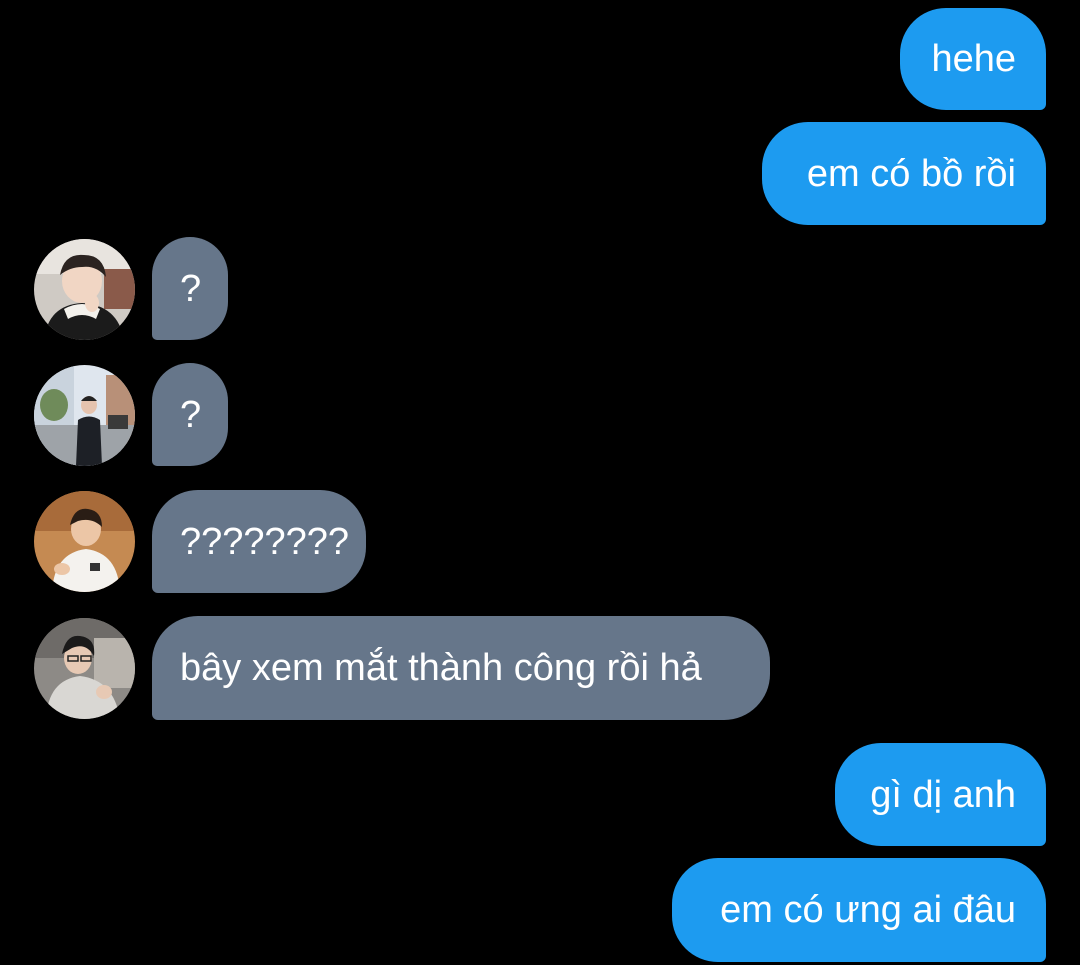  I want to click on message-text: em có ưng ai đâu, so click(868, 910).